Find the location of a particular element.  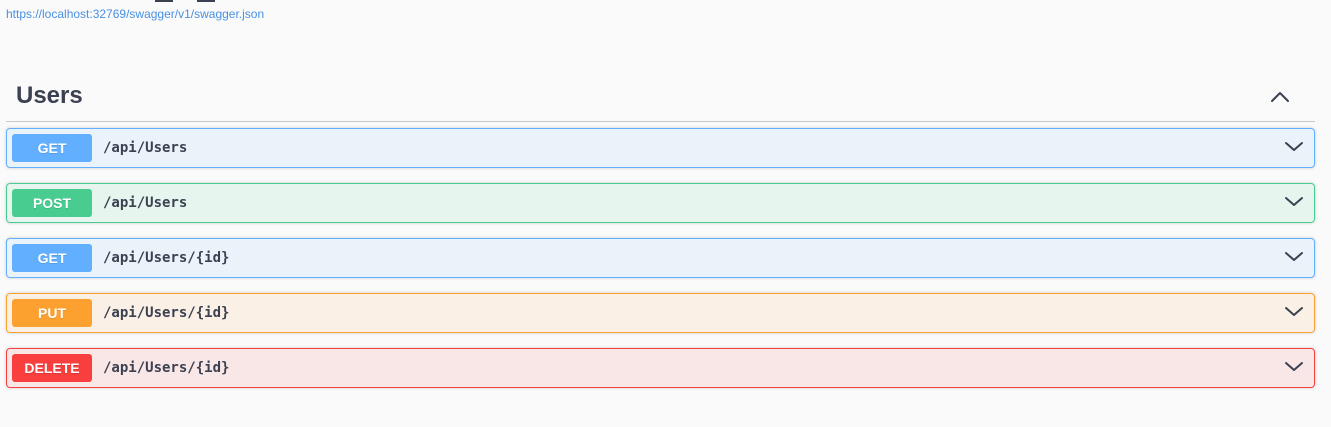

operation-get-user-by-id: GET /api/Users/{id} is located at coordinates (660, 258).